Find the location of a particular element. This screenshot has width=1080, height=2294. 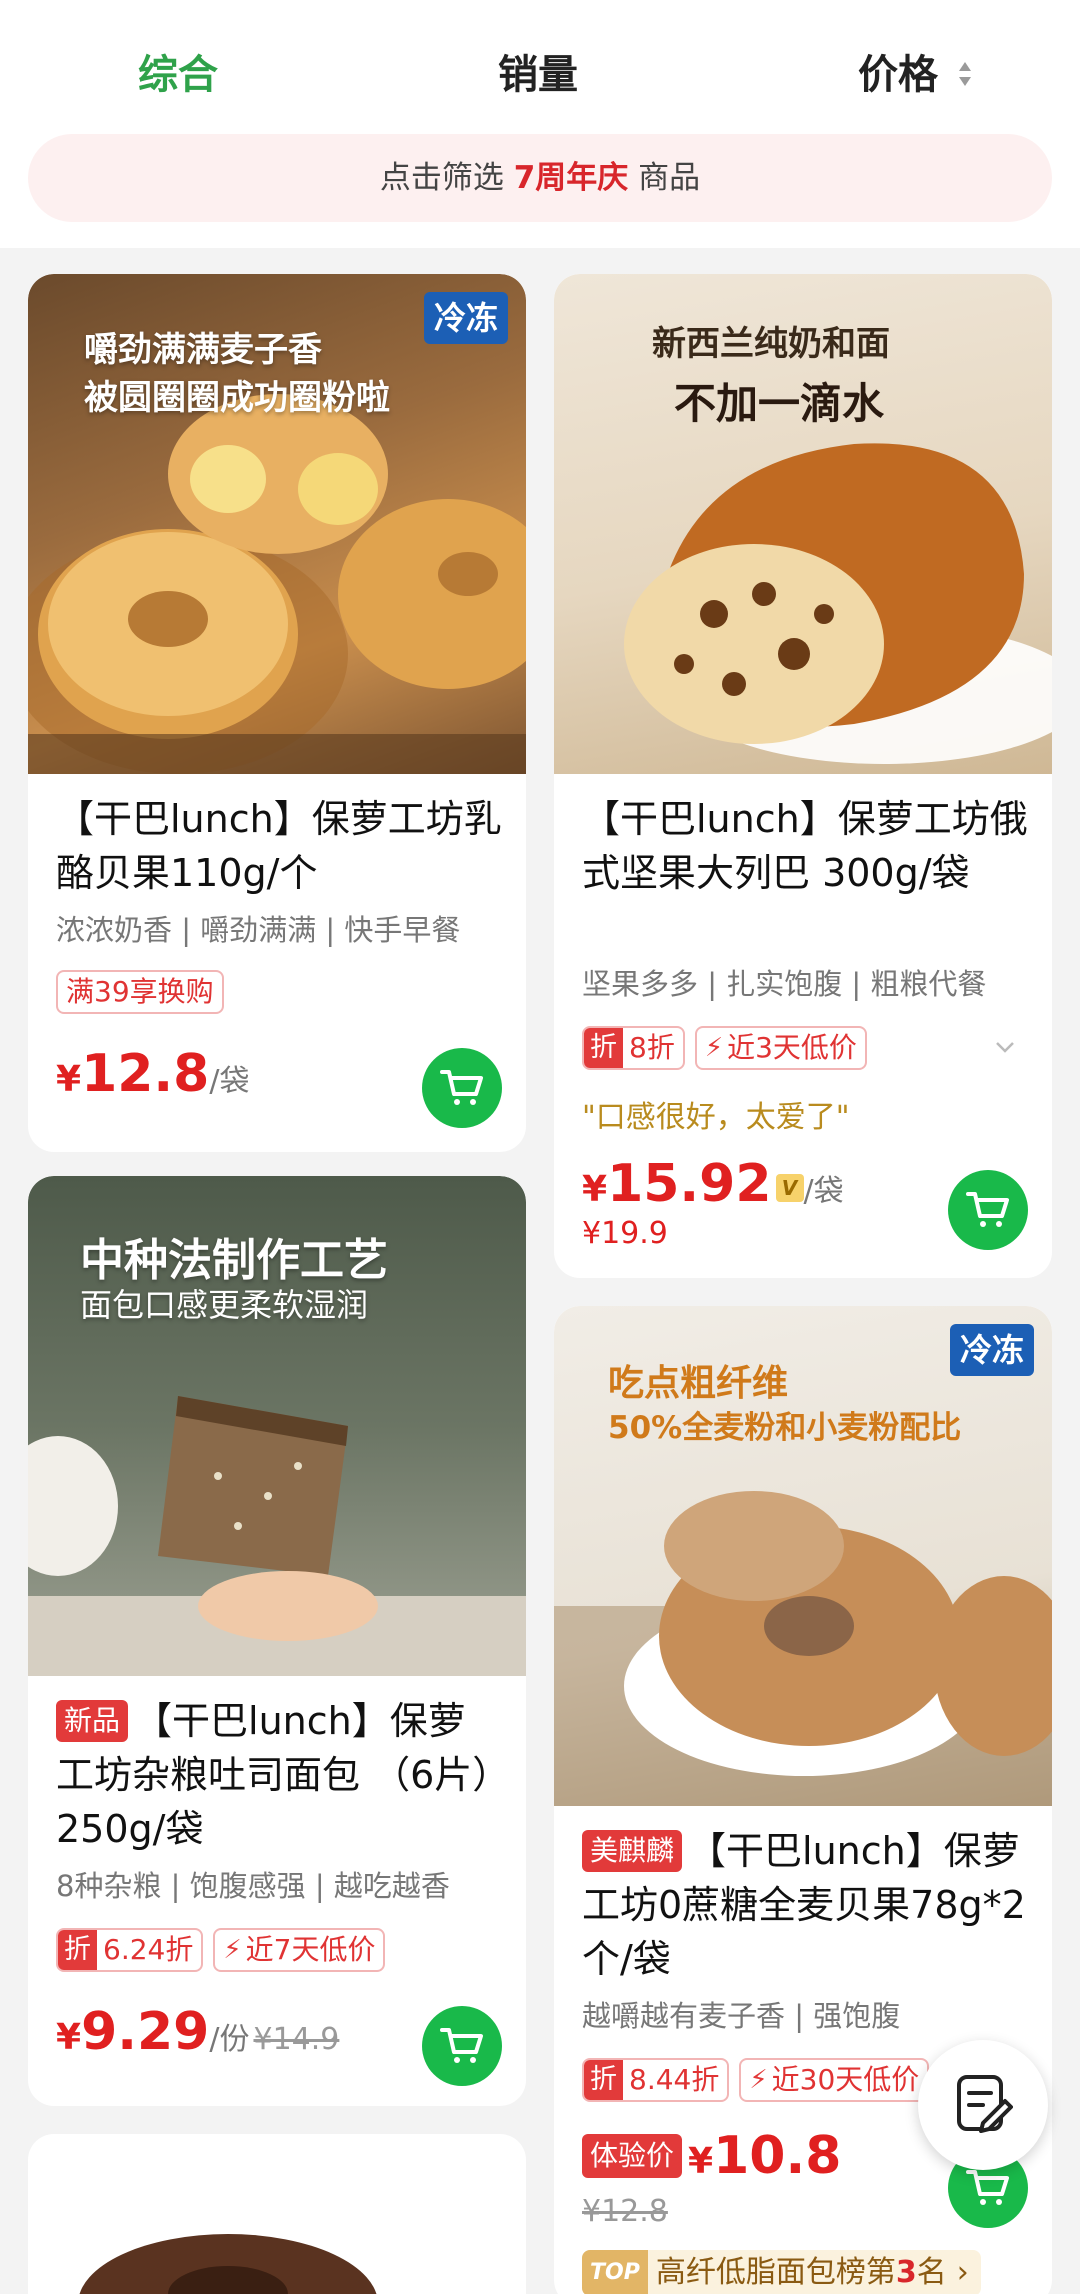

rank-number: 3 is located at coordinates (906, 2272).